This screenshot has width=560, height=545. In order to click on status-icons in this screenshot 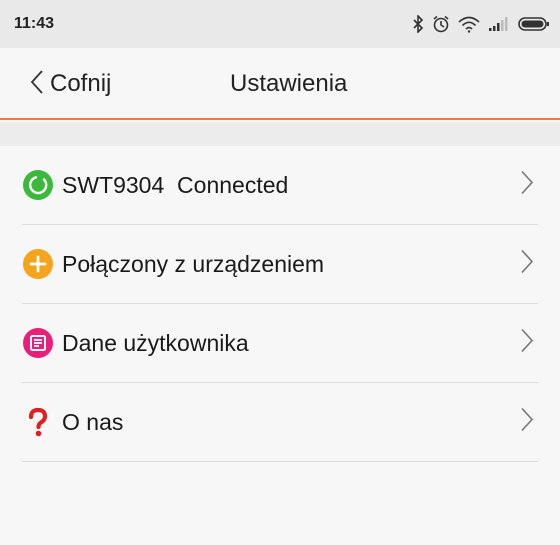, I will do `click(481, 24)`.